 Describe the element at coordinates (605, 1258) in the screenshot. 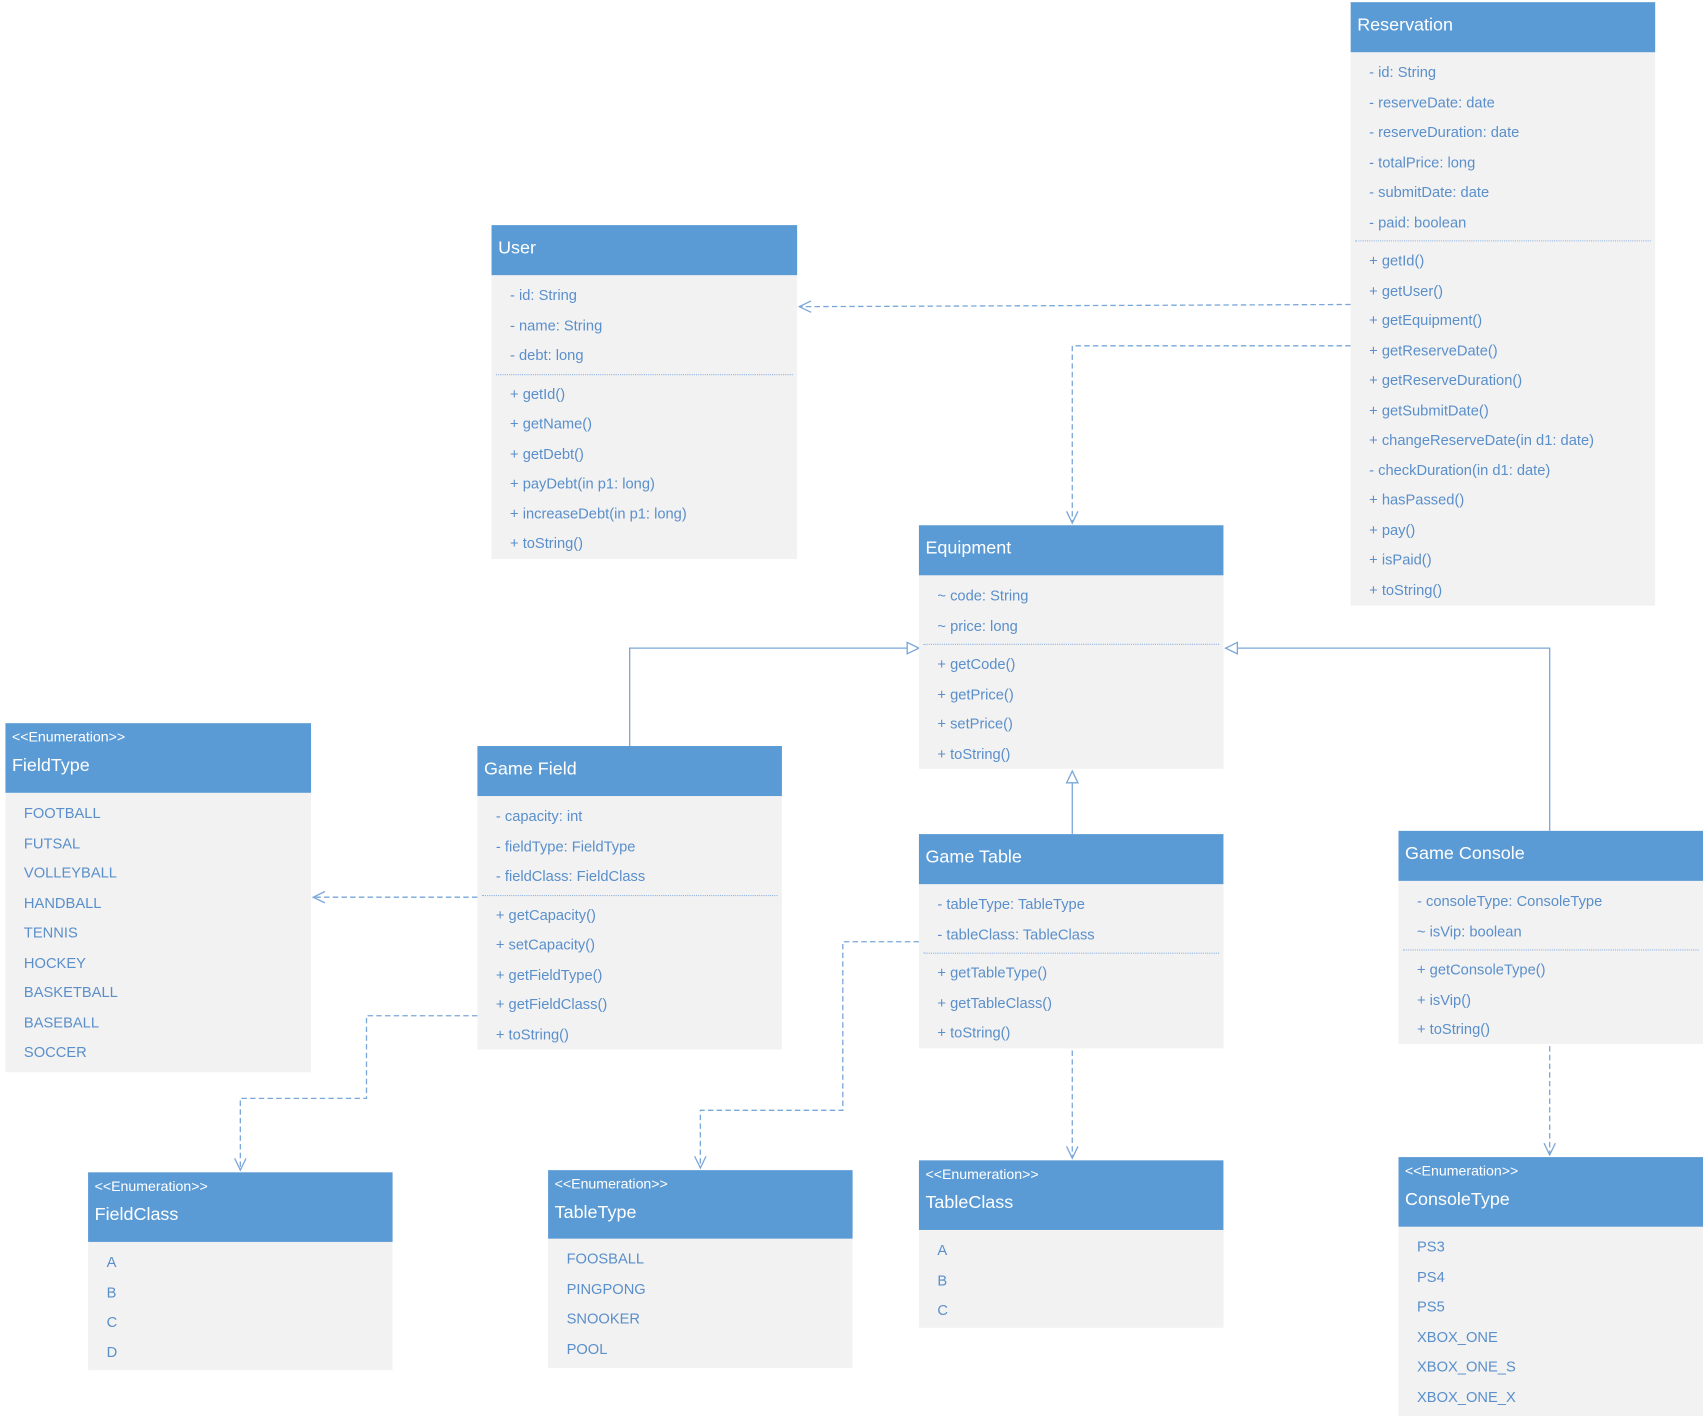

I see `enum-literal: FOOSBALL` at that location.